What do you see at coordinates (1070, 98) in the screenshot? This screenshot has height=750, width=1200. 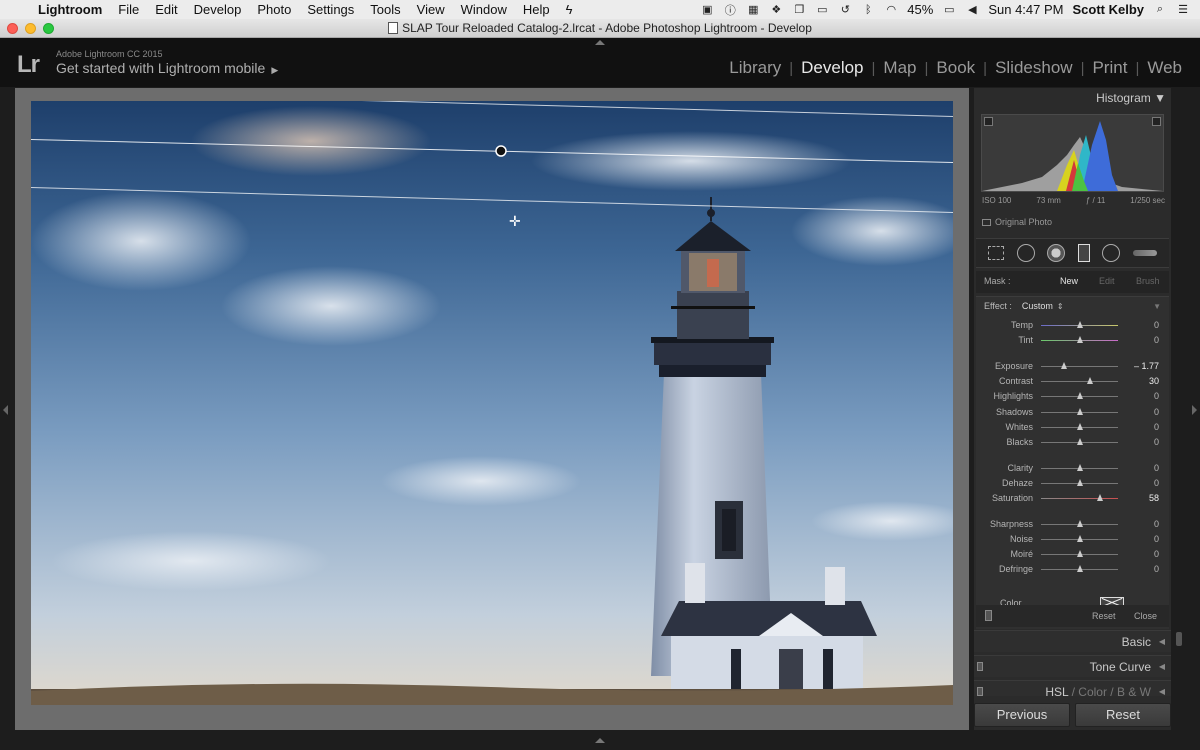 I see `histogram-header: Histogram ▼` at bounding box center [1070, 98].